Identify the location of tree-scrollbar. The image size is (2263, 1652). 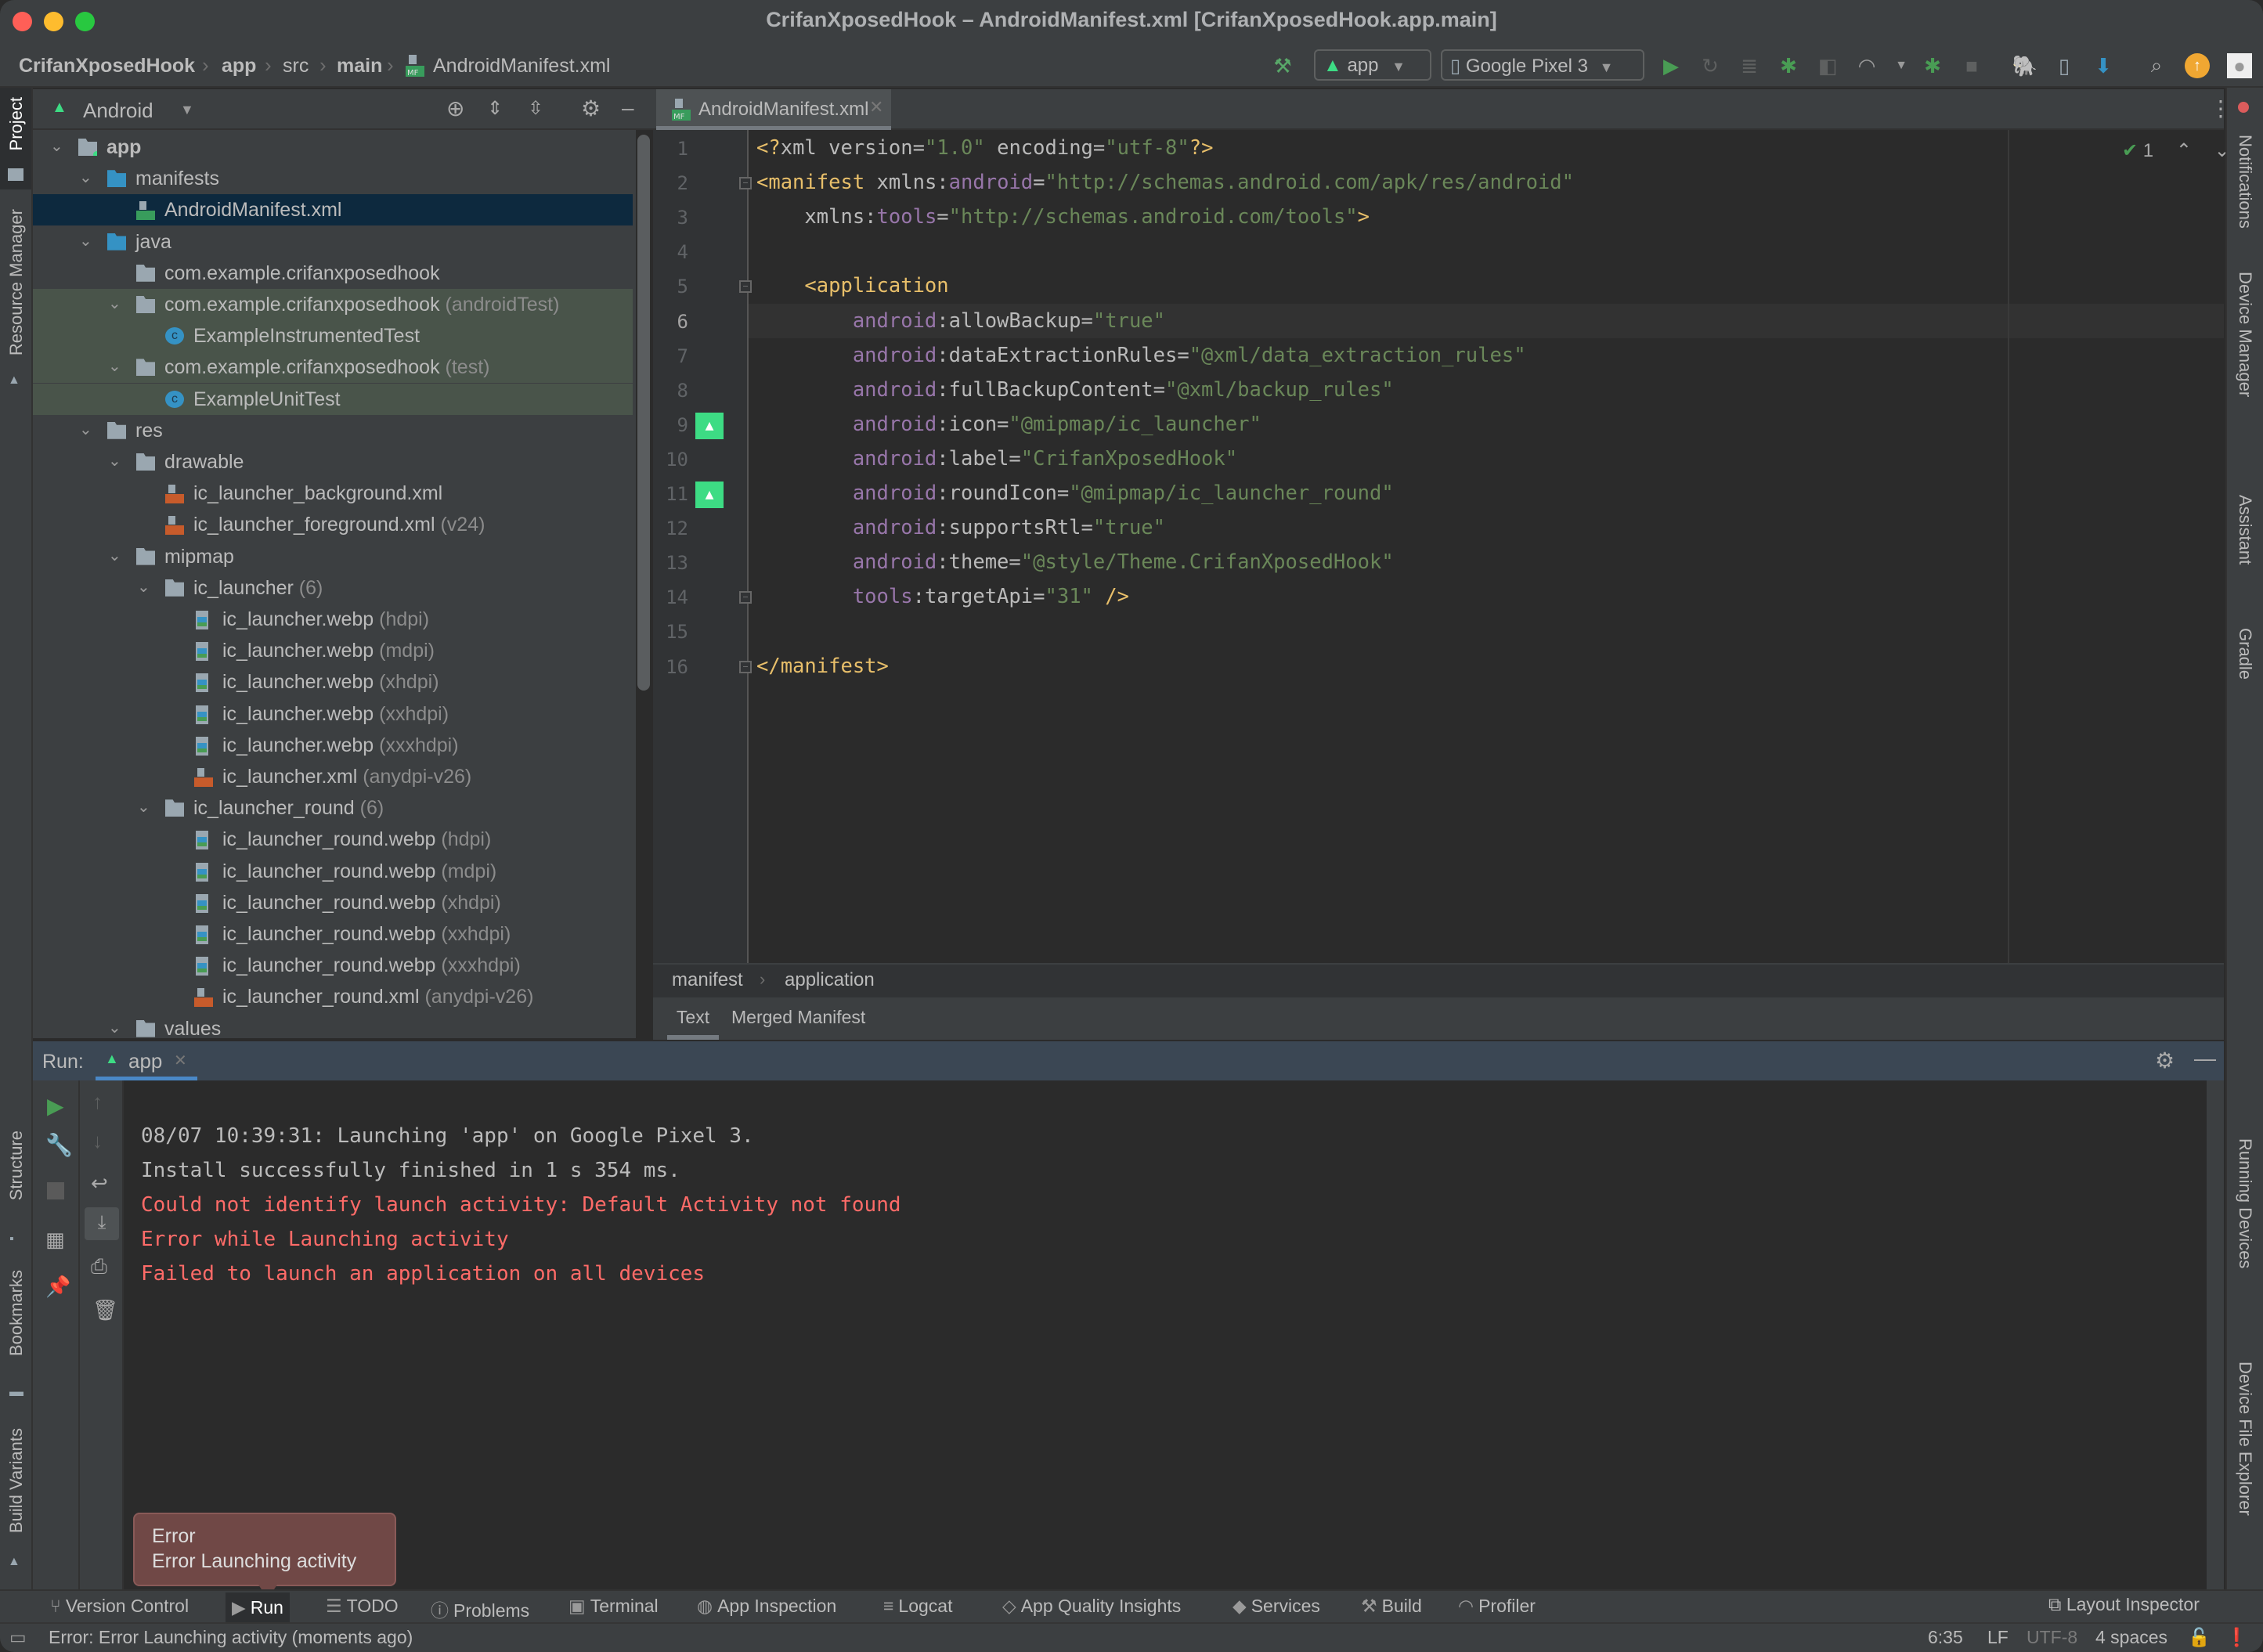
(643, 413).